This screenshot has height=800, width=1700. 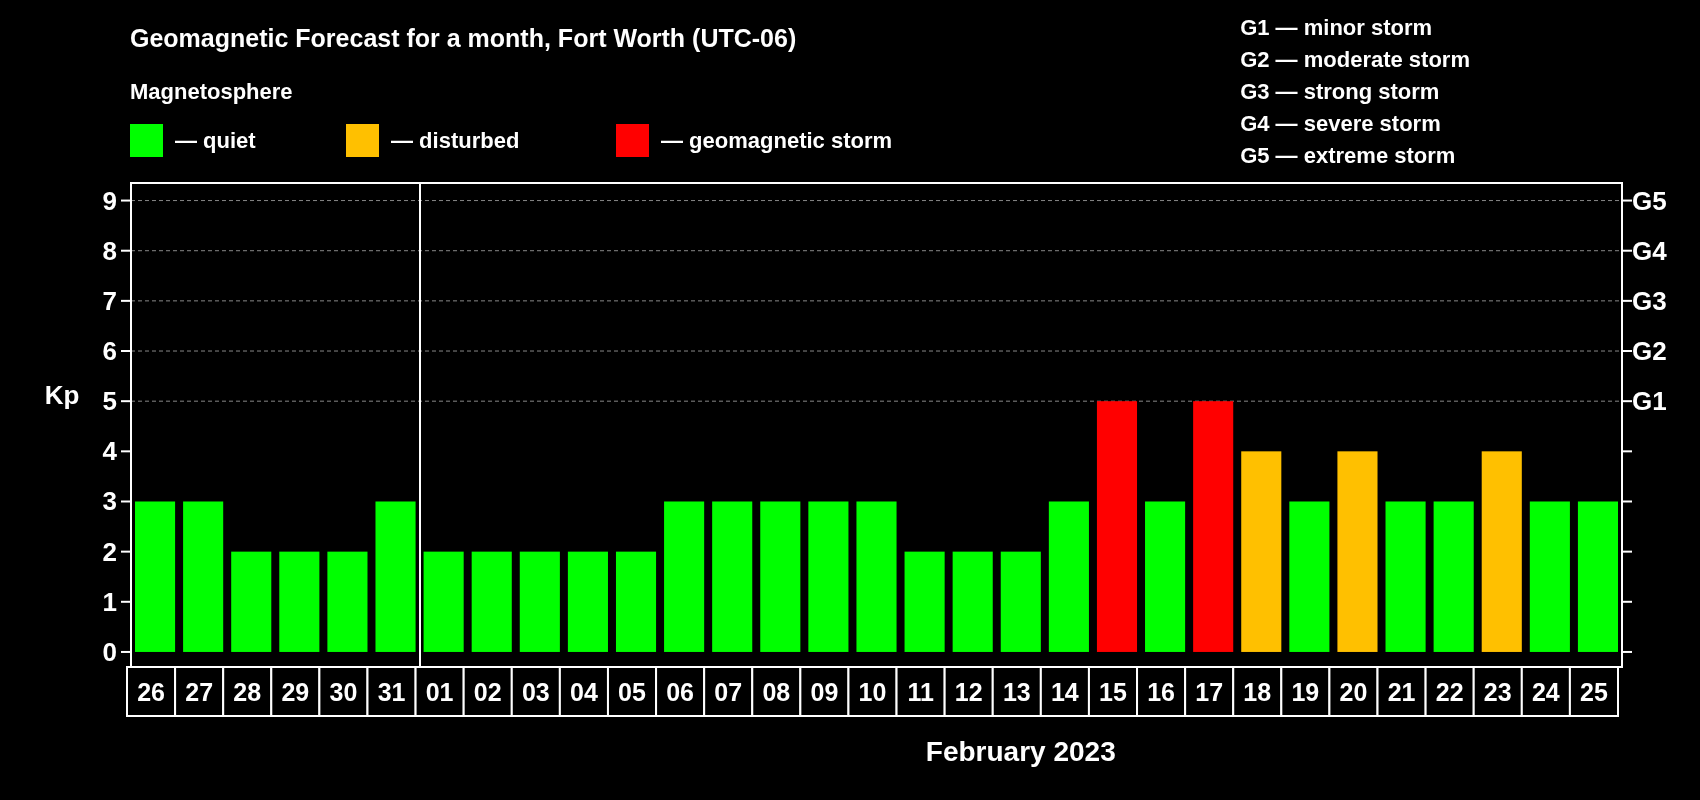 What do you see at coordinates (1020, 751) in the screenshot?
I see `month-label: February 2023` at bounding box center [1020, 751].